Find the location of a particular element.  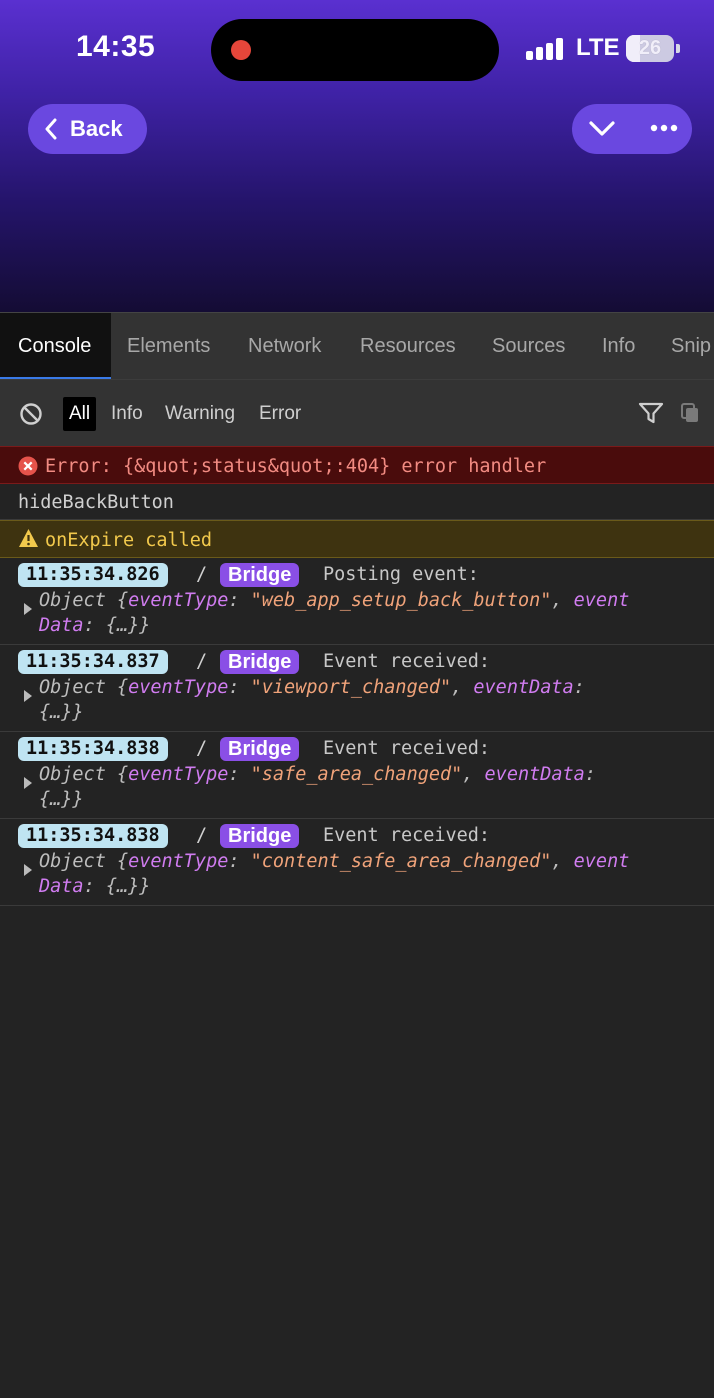

error-icon is located at coordinates (28, 466).